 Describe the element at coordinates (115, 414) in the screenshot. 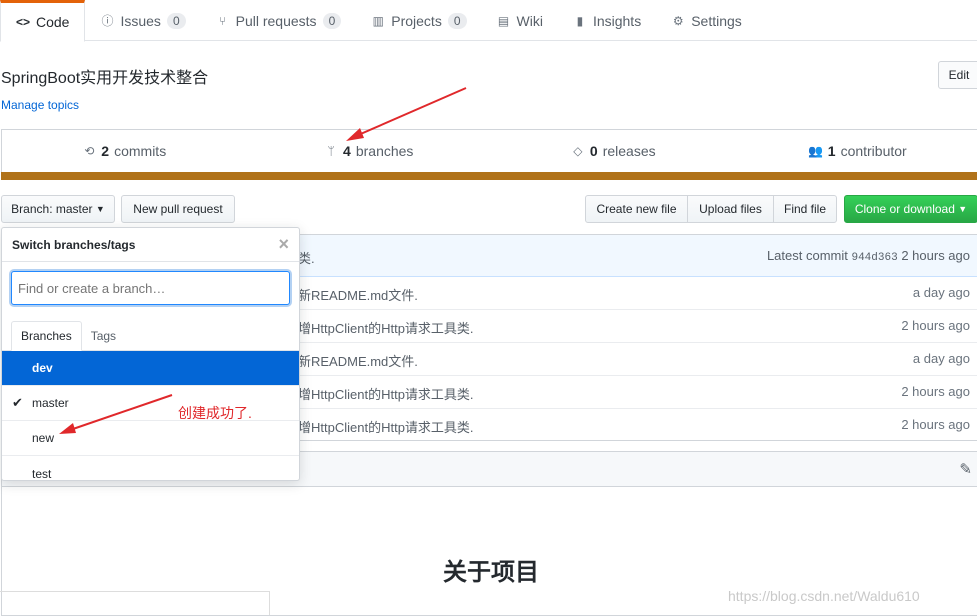

I see `arrow-to-new-branch` at that location.